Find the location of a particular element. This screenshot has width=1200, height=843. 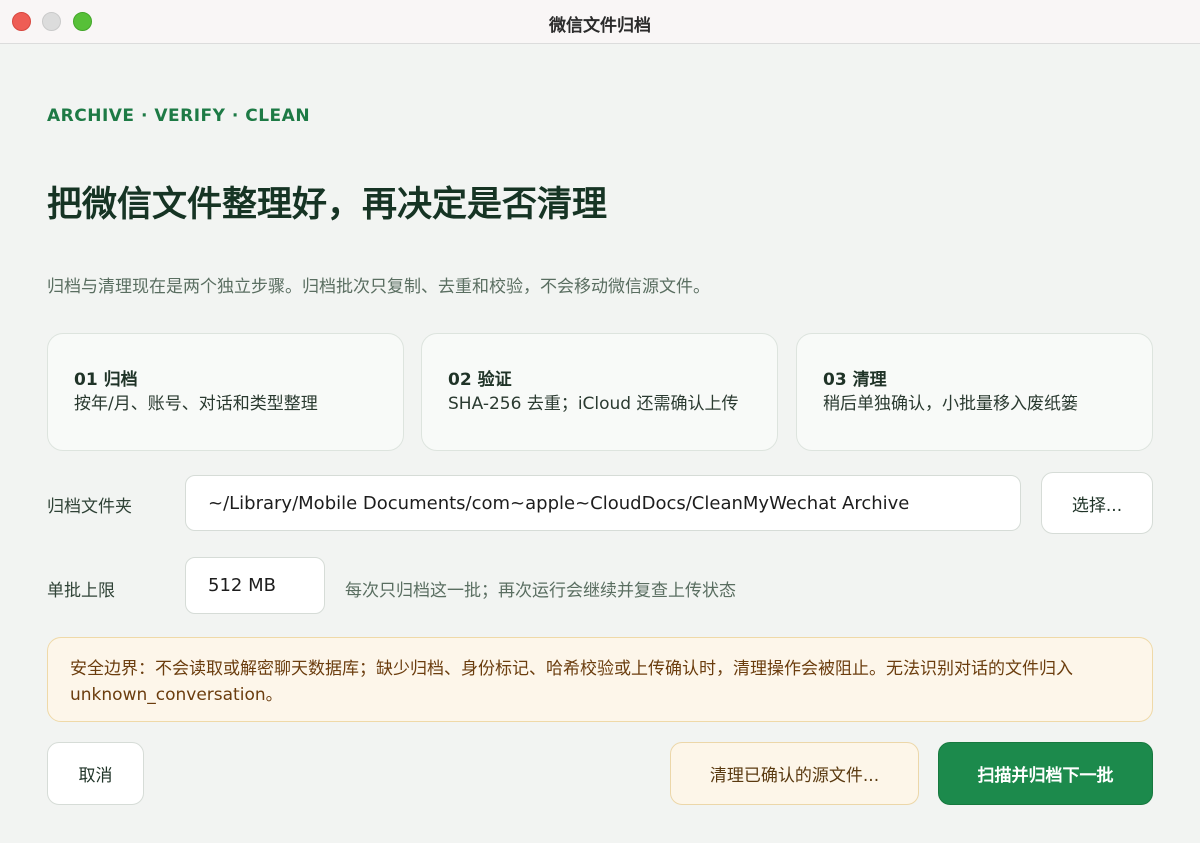

step-description: SHA-256 去重；iCloud 还需确认上传 is located at coordinates (593, 404).